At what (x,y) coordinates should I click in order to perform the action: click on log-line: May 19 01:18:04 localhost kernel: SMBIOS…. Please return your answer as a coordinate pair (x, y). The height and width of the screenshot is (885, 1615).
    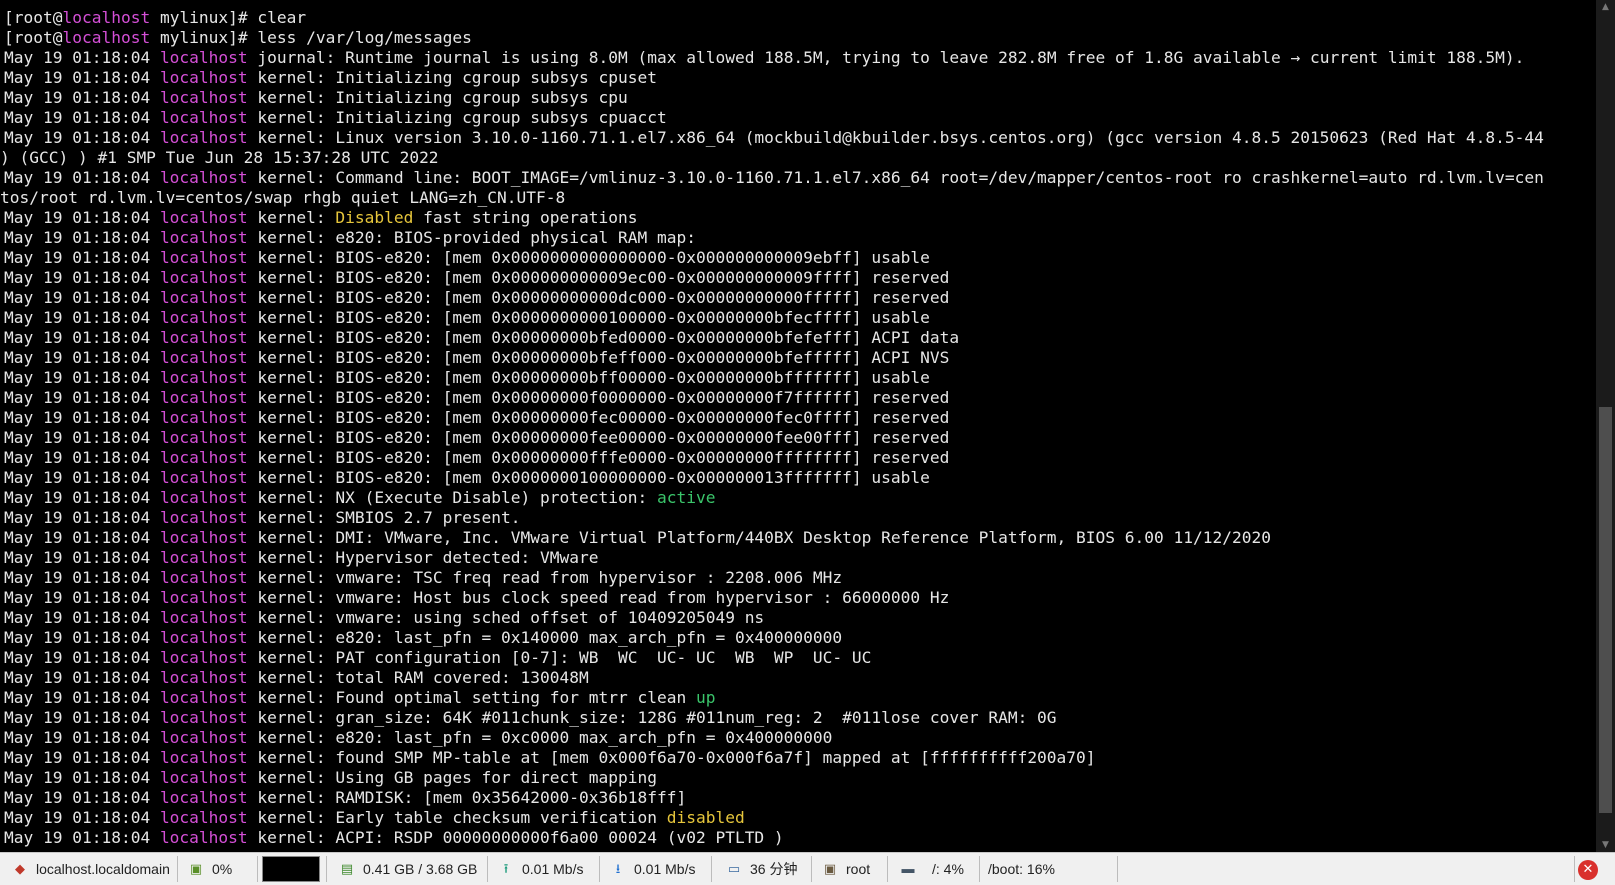
    Looking at the image, I should click on (262, 518).